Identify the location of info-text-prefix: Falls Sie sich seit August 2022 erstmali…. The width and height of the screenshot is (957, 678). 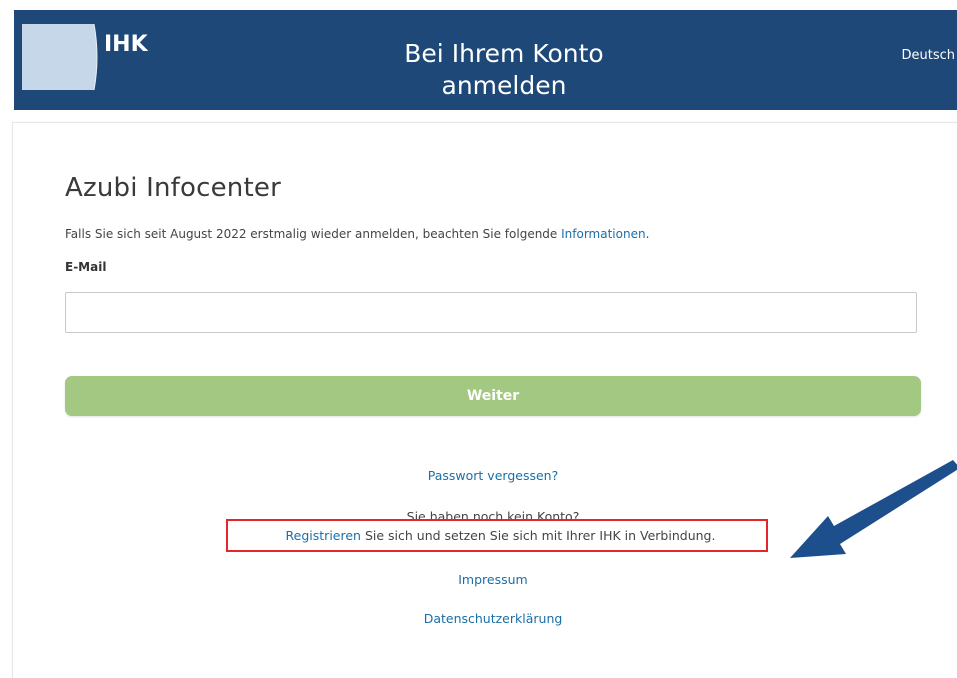
(313, 234).